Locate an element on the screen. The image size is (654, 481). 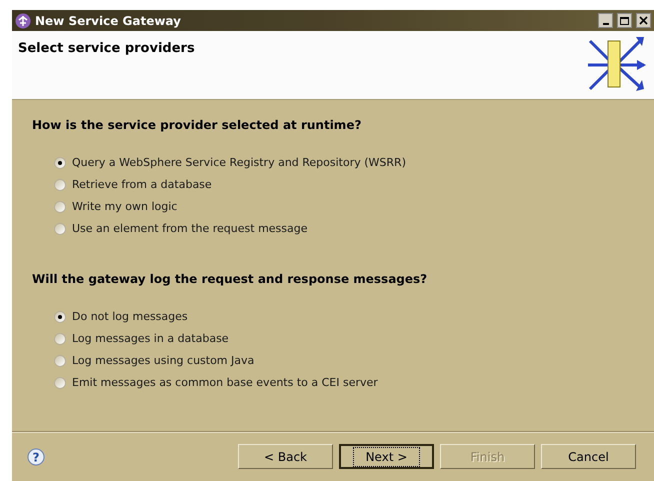
option-label: Log messages using custom Java is located at coordinates (163, 361).